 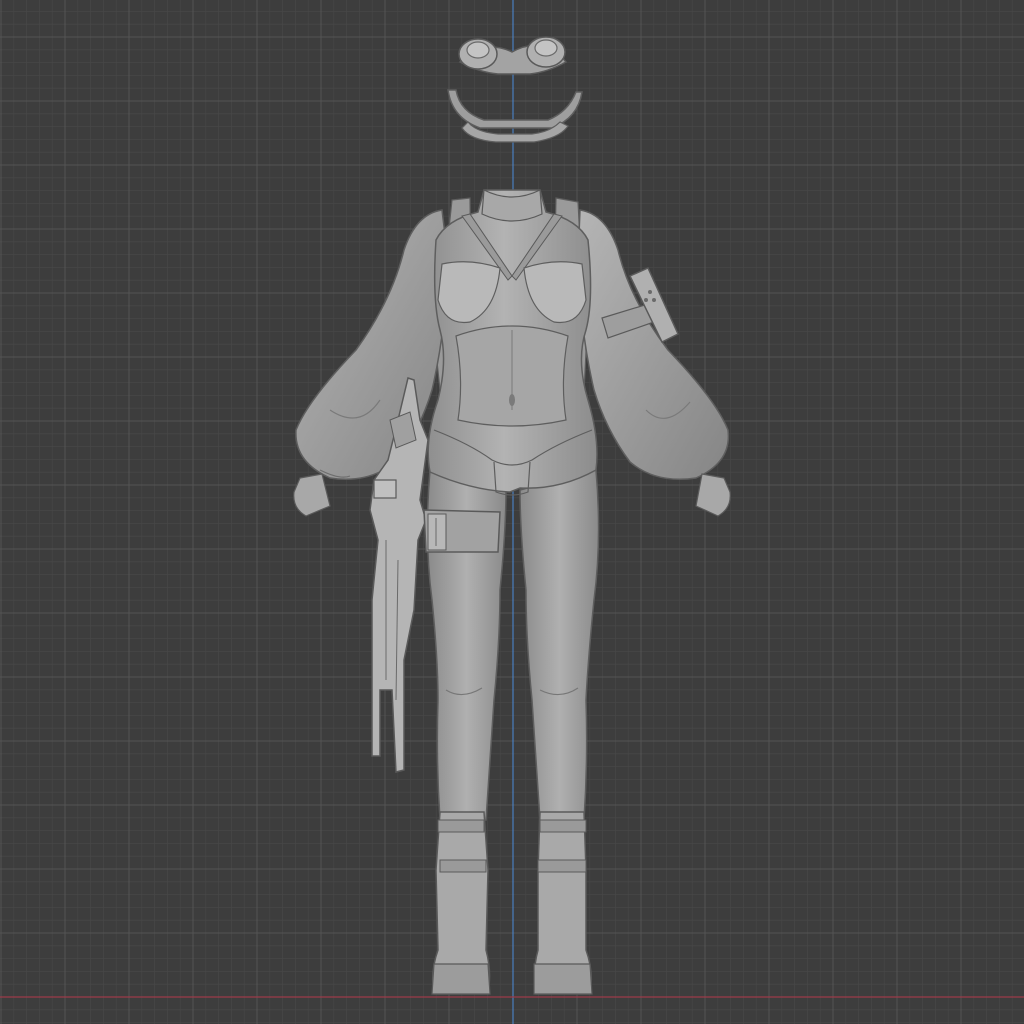 I want to click on thigh-strap, so click(x=462, y=531).